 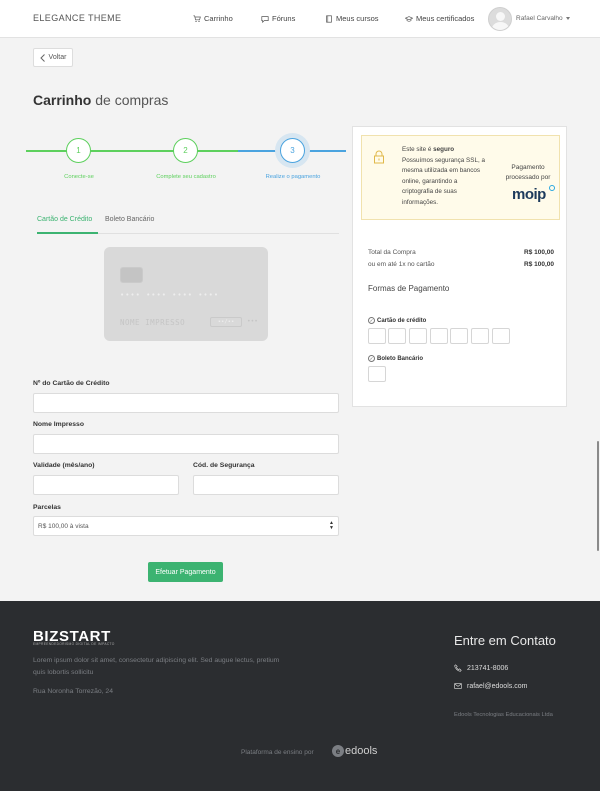 What do you see at coordinates (266, 485) in the screenshot?
I see `security-code-input` at bounding box center [266, 485].